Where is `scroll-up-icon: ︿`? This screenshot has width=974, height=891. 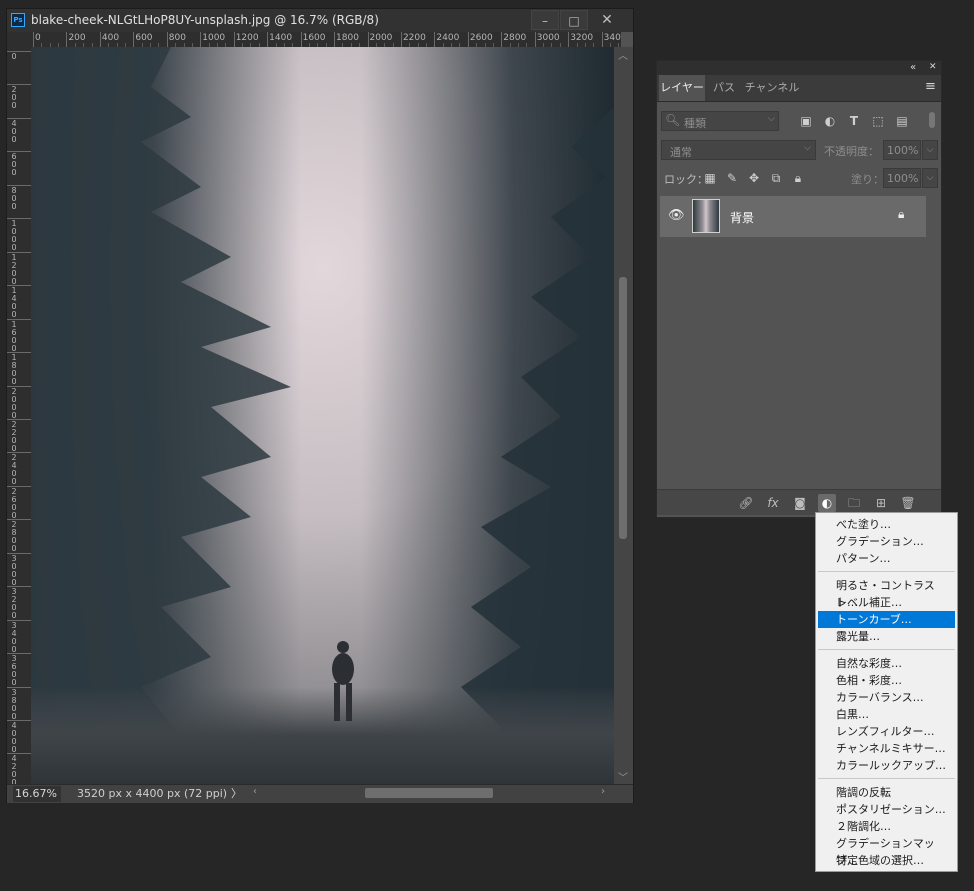
scroll-up-icon: ︿ is located at coordinates (623, 54).